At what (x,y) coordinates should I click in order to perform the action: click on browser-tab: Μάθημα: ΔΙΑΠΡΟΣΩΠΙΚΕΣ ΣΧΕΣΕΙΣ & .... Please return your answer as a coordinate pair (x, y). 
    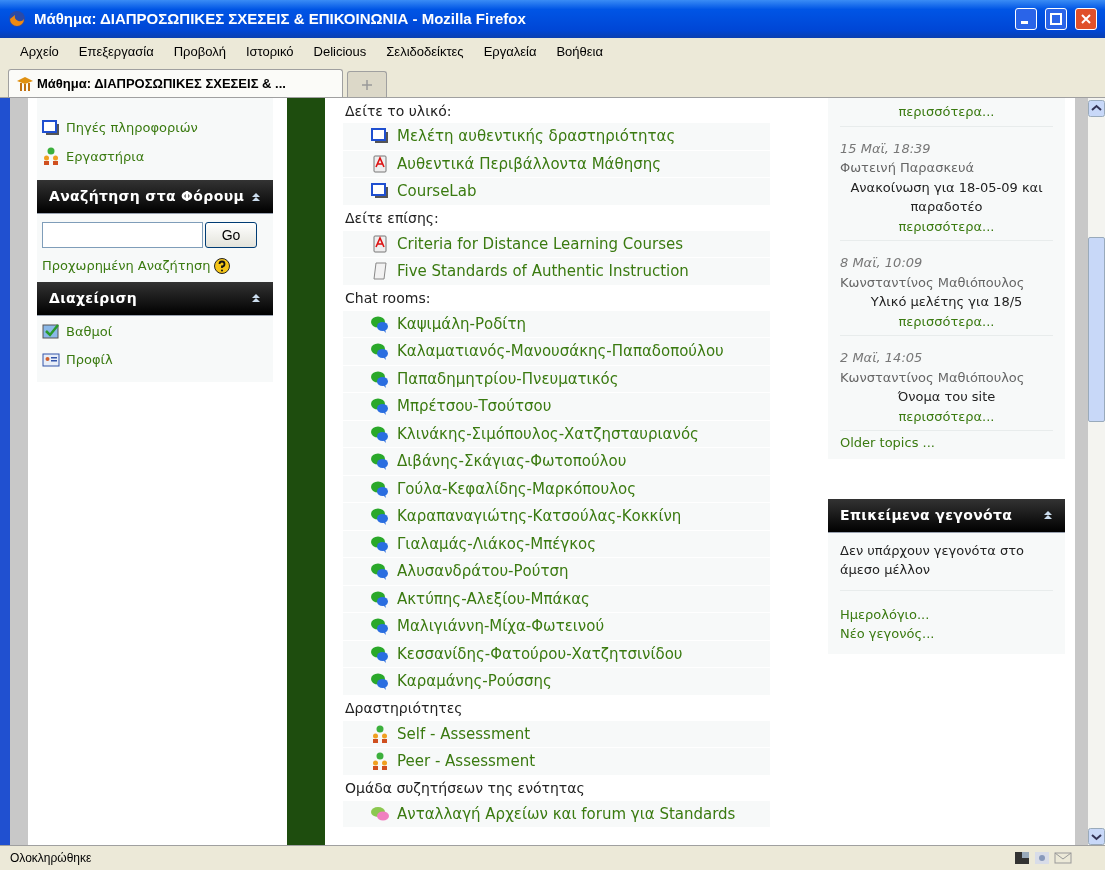
    Looking at the image, I should click on (175, 83).